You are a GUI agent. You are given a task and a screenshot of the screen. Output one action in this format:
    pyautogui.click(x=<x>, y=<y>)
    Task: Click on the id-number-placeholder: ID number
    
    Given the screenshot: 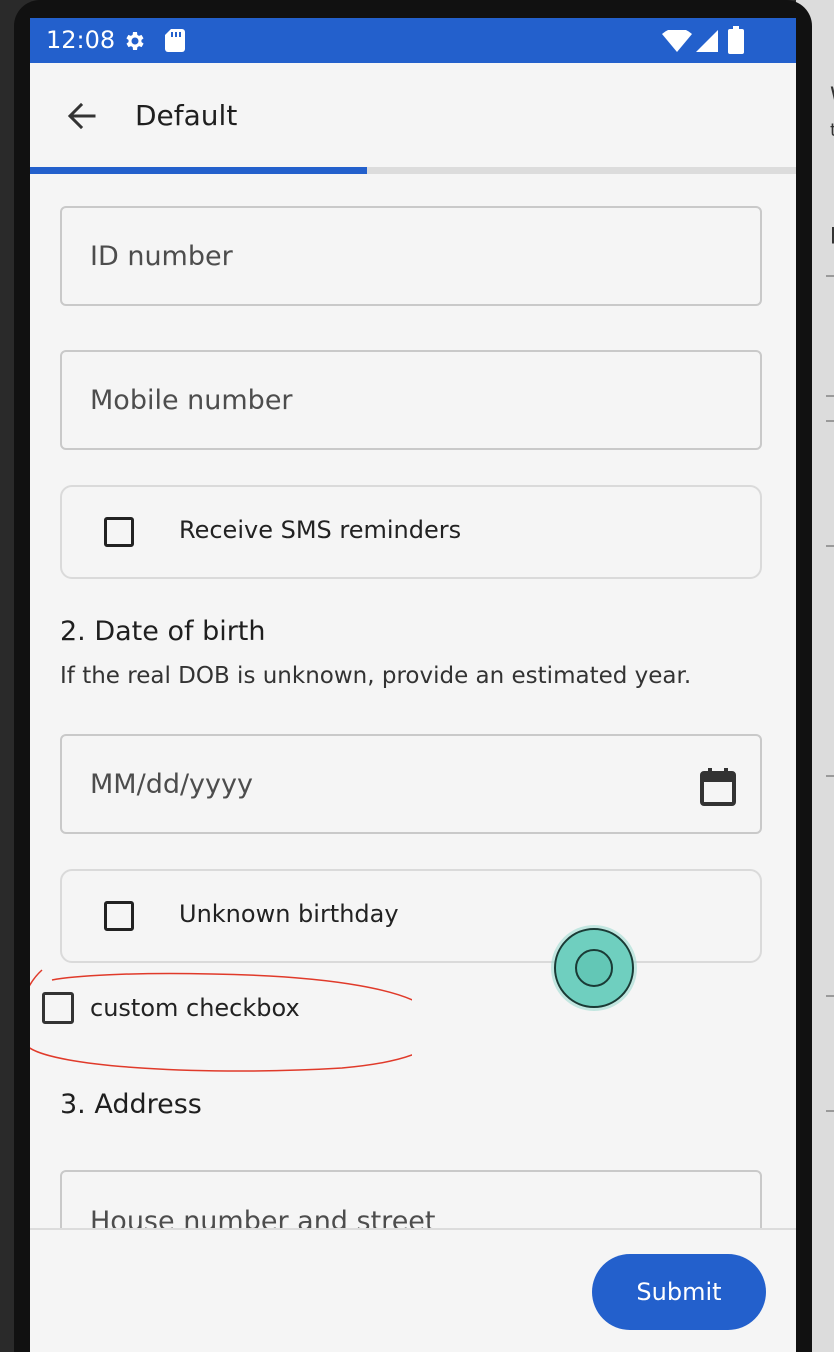 What is the action you would take?
    pyautogui.click(x=161, y=256)
    